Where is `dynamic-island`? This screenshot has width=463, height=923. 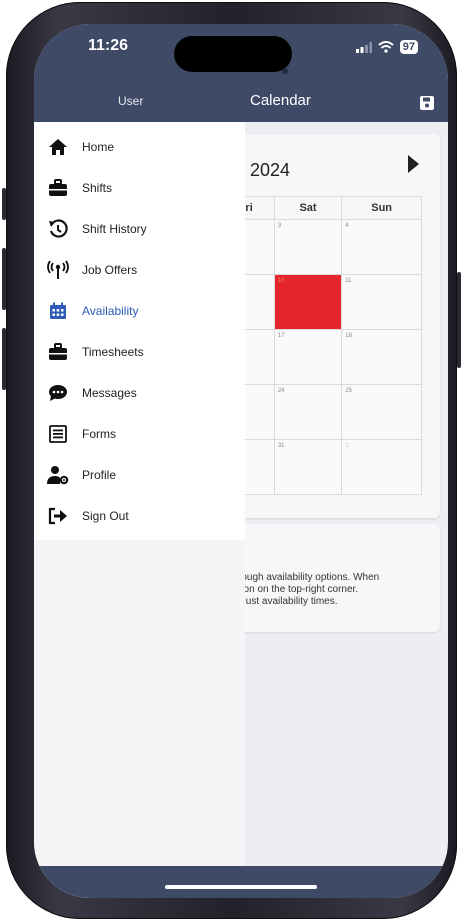 dynamic-island is located at coordinates (233, 55).